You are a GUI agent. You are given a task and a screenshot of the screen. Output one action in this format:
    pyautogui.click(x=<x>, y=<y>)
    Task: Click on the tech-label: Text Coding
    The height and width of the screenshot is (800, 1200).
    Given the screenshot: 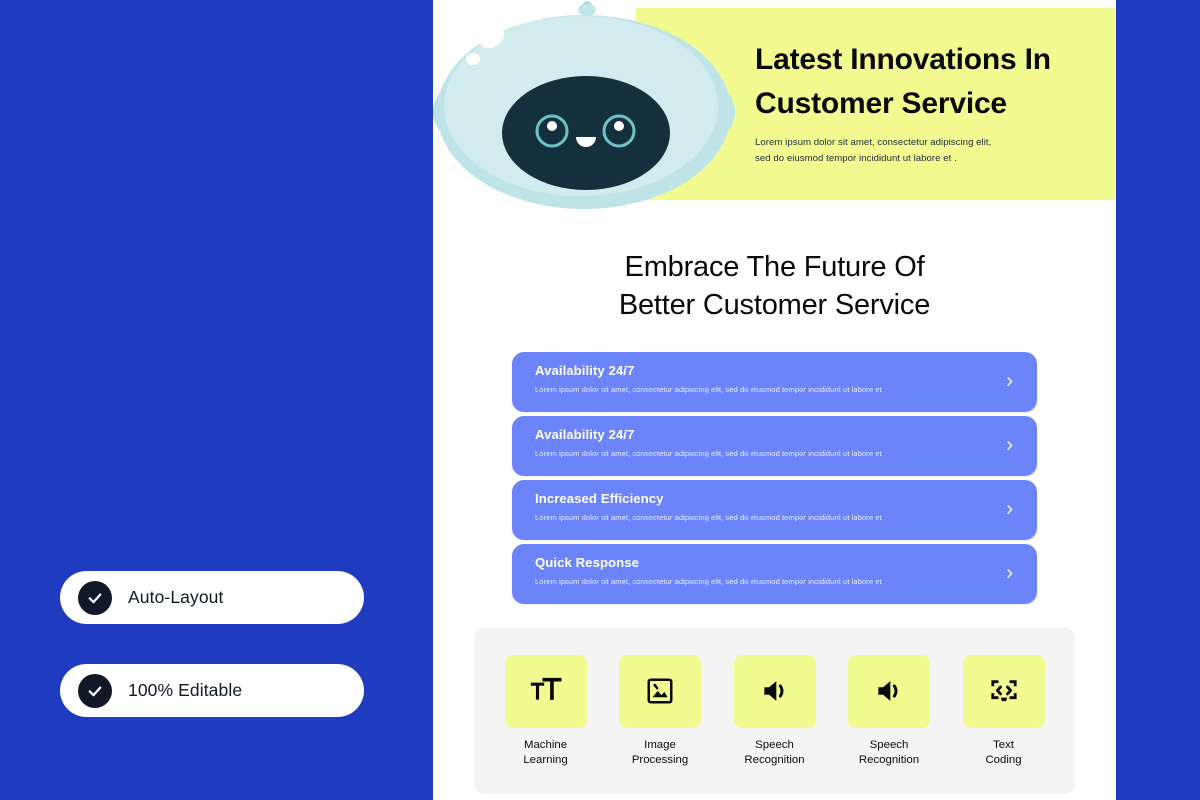 What is the action you would take?
    pyautogui.click(x=1003, y=753)
    